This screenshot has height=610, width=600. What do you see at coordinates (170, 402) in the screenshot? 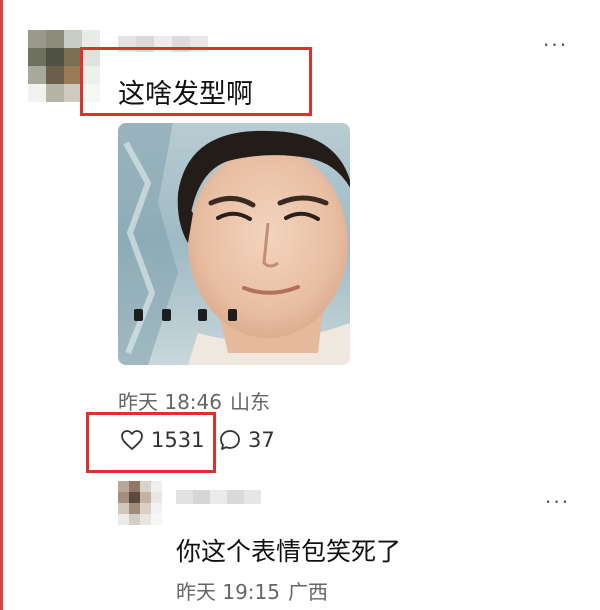
I see `comment-time: 昨天 18:46` at bounding box center [170, 402].